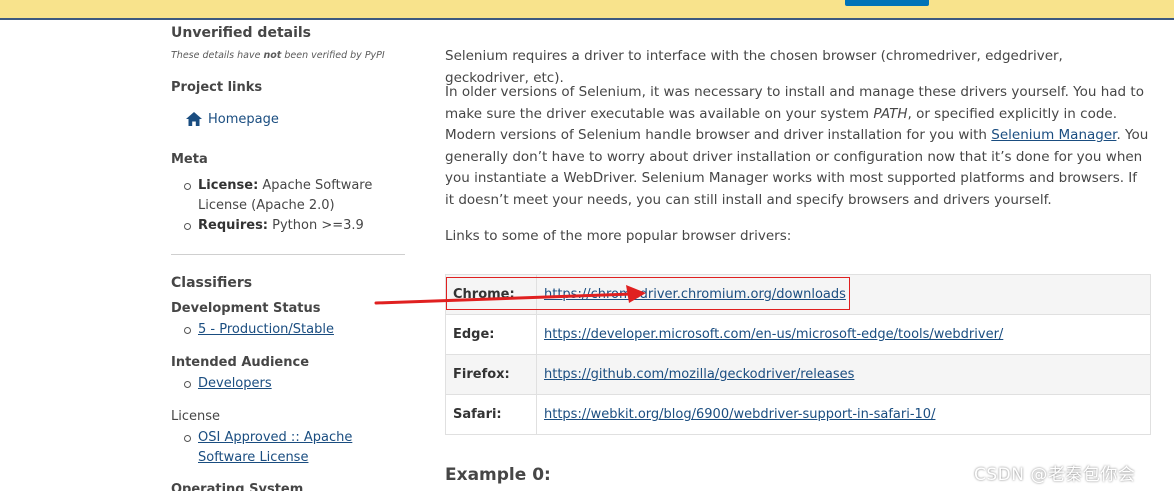  I want to click on intended-audience-item: Developers, so click(227, 384).